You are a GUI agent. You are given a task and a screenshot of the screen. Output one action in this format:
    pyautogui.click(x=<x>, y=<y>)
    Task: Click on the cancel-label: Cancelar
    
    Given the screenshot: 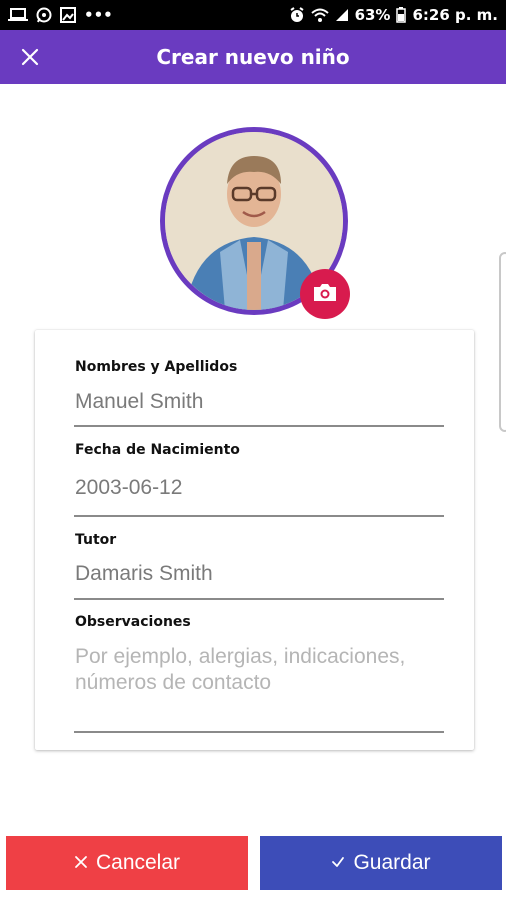 What is the action you would take?
    pyautogui.click(x=138, y=862)
    